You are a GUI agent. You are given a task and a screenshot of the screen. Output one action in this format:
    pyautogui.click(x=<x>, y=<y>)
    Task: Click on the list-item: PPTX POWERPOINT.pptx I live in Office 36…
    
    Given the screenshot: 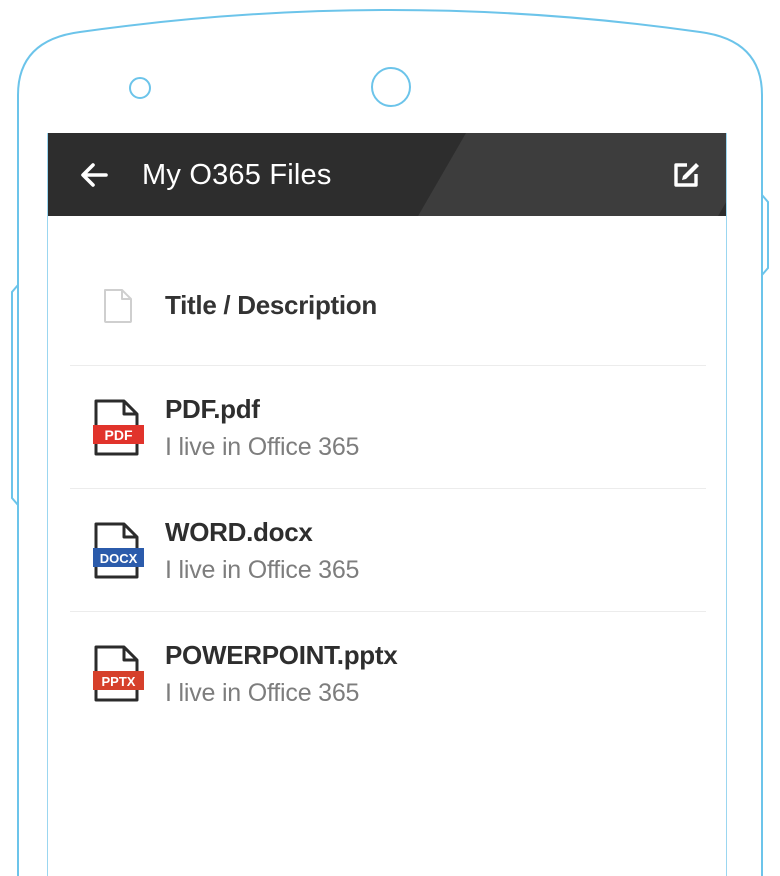 What is the action you would take?
    pyautogui.click(x=388, y=673)
    